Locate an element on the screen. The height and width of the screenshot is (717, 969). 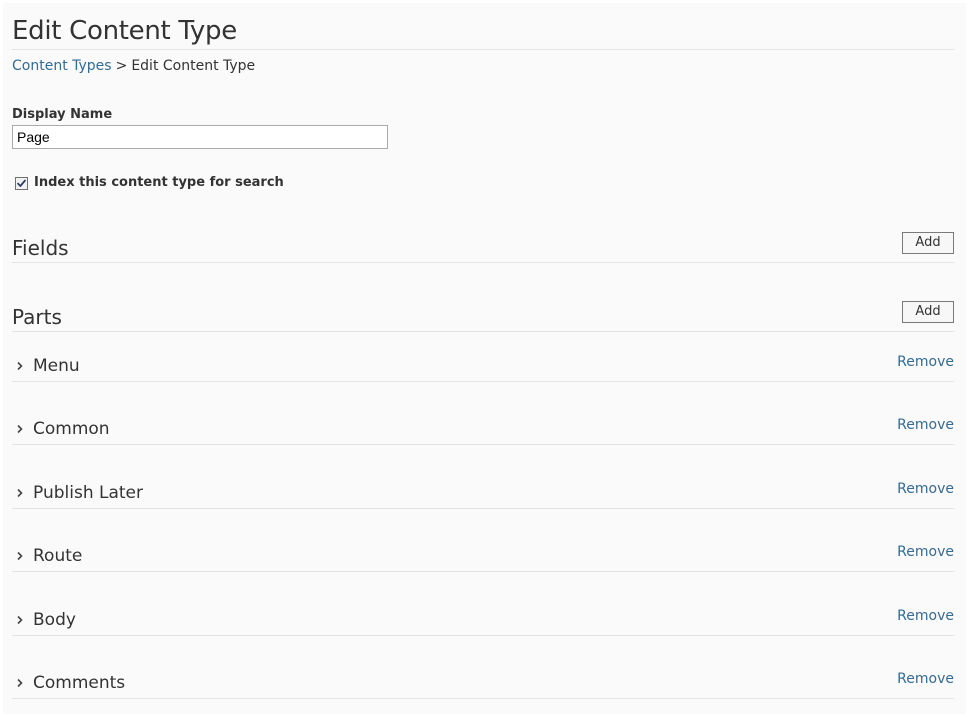
checkmark-icon is located at coordinates (21, 183).